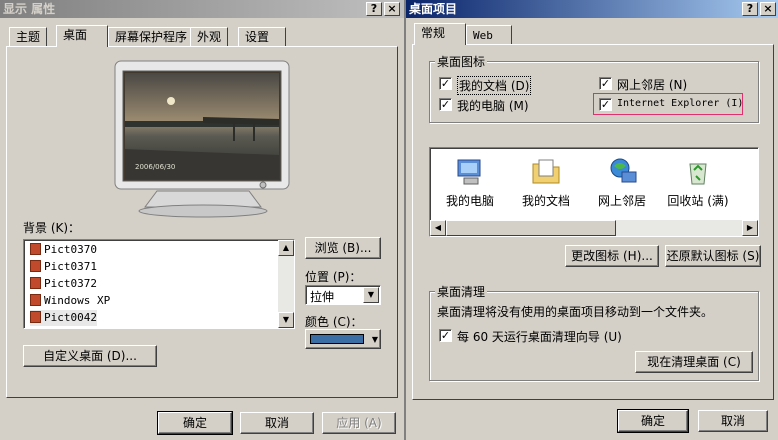 The height and width of the screenshot is (440, 778). Describe the element at coordinates (575, 312) in the screenshot. I see `cleanup-description: 桌面清理将没有使用的桌面项目移动到一个文件夹。` at that location.